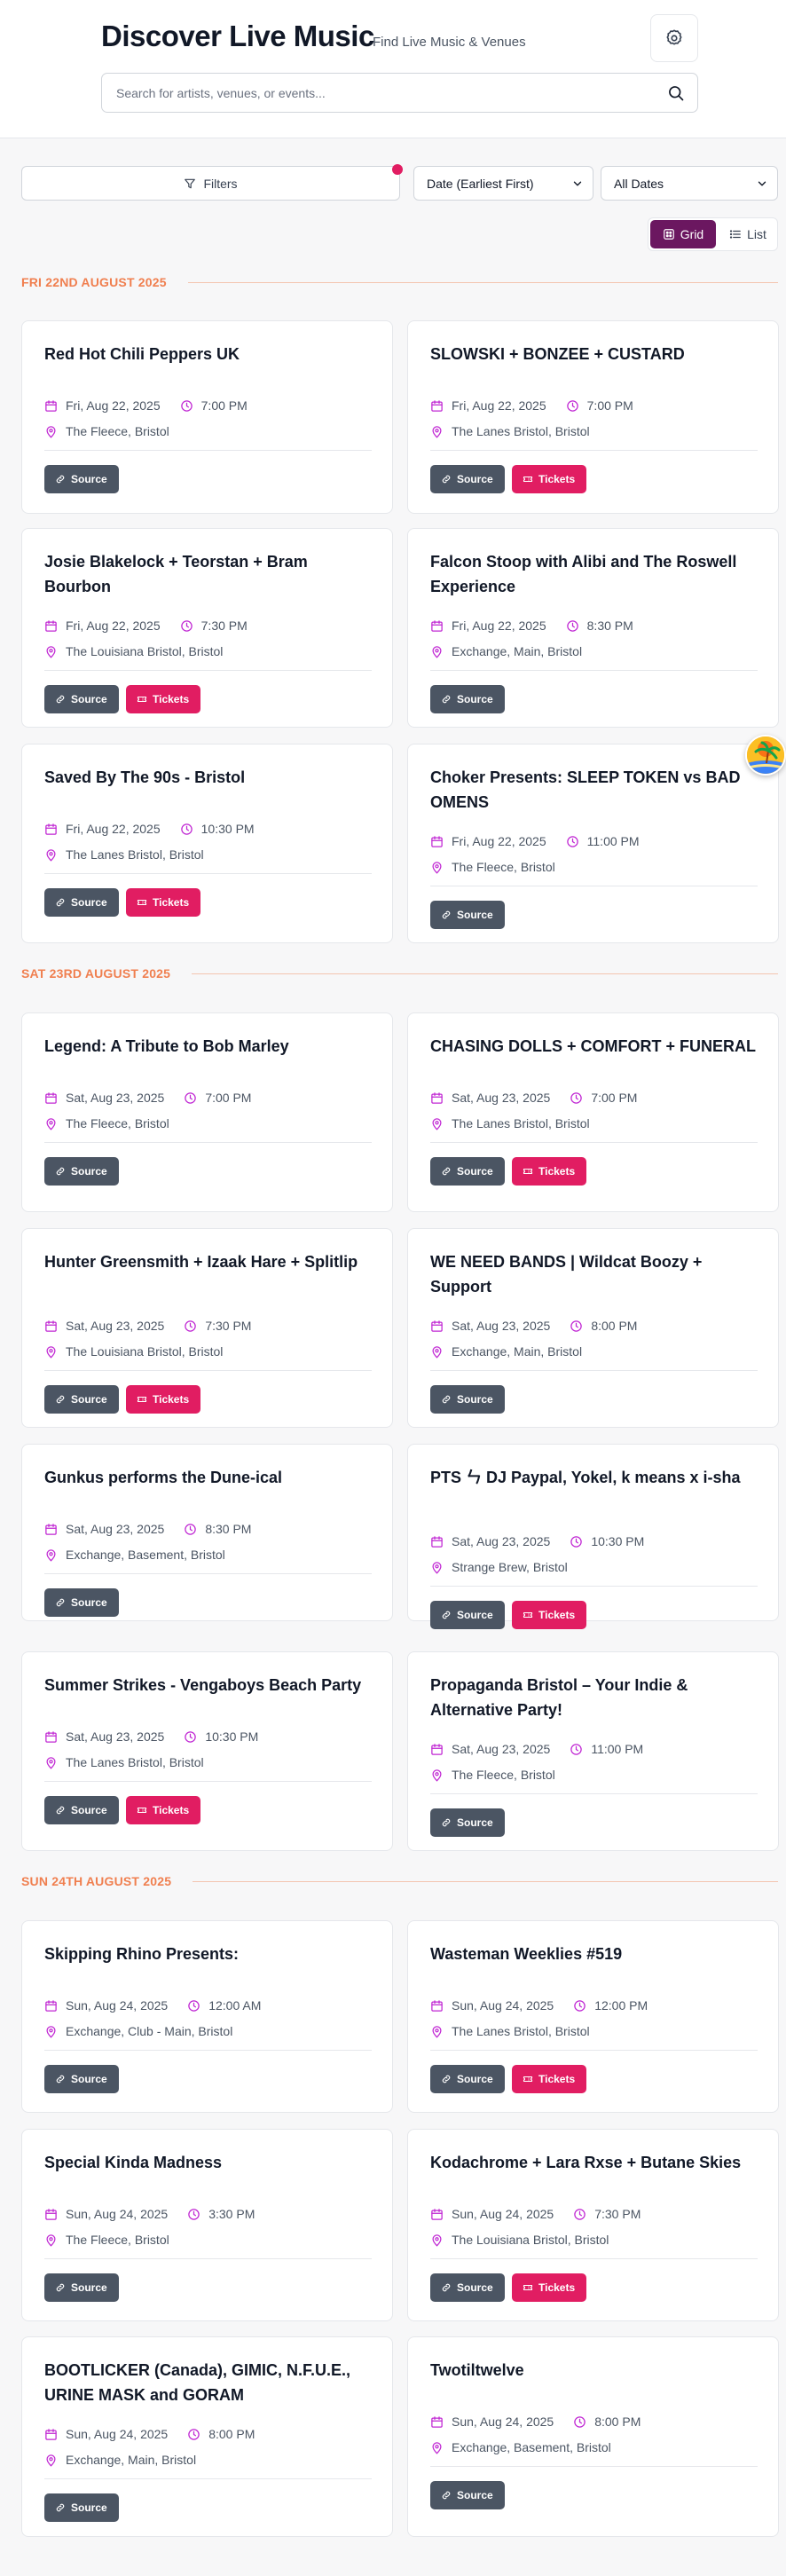 Image resolution: width=786 pixels, height=2576 pixels. Describe the element at coordinates (208, 354) in the screenshot. I see `event-title: Red Hot Chili Peppers UK` at that location.